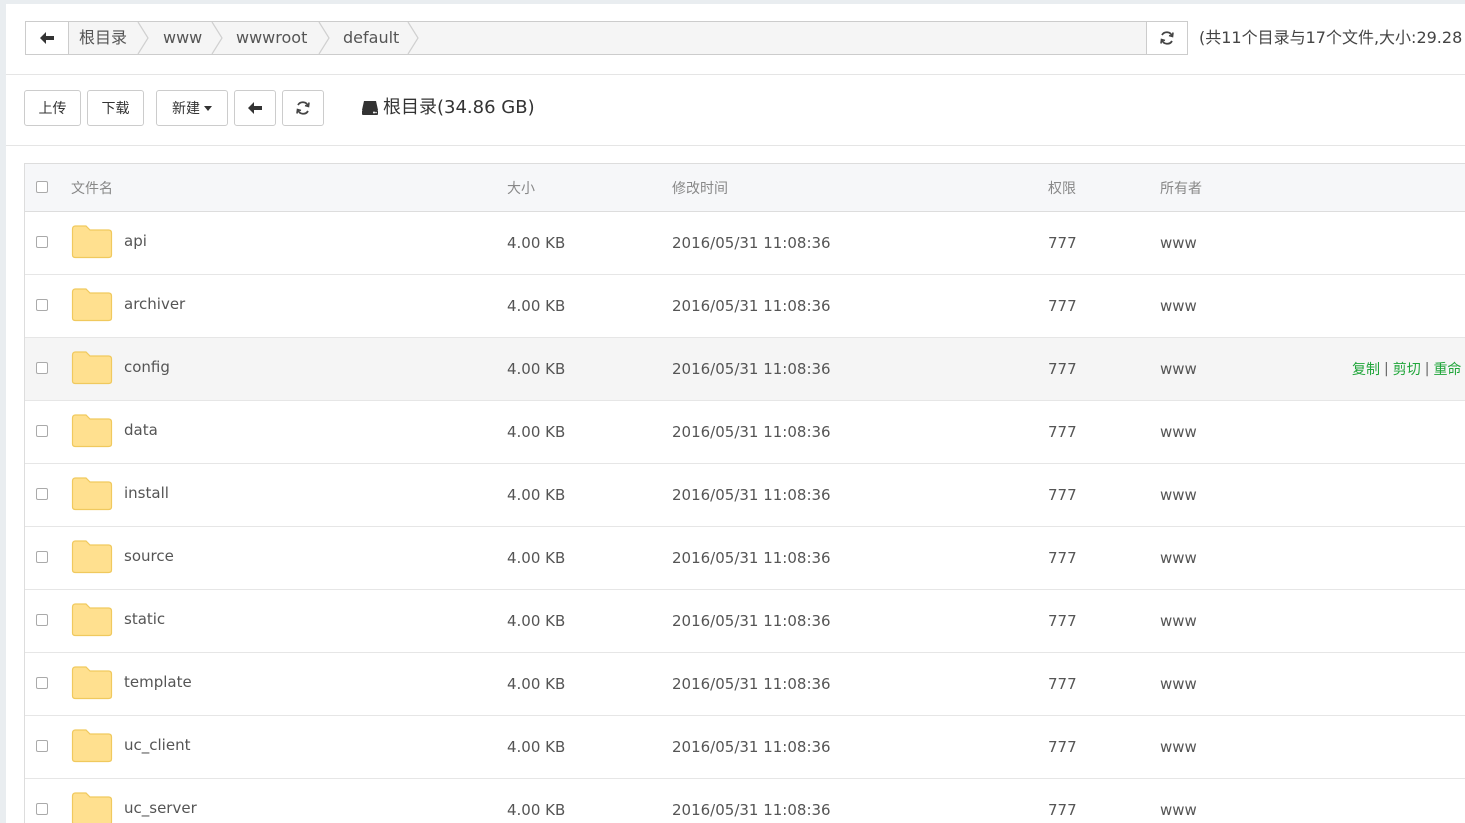 The image size is (1465, 823). I want to click on table-header: 文件名 大小 修改时间 权限 所有者, so click(745, 188).